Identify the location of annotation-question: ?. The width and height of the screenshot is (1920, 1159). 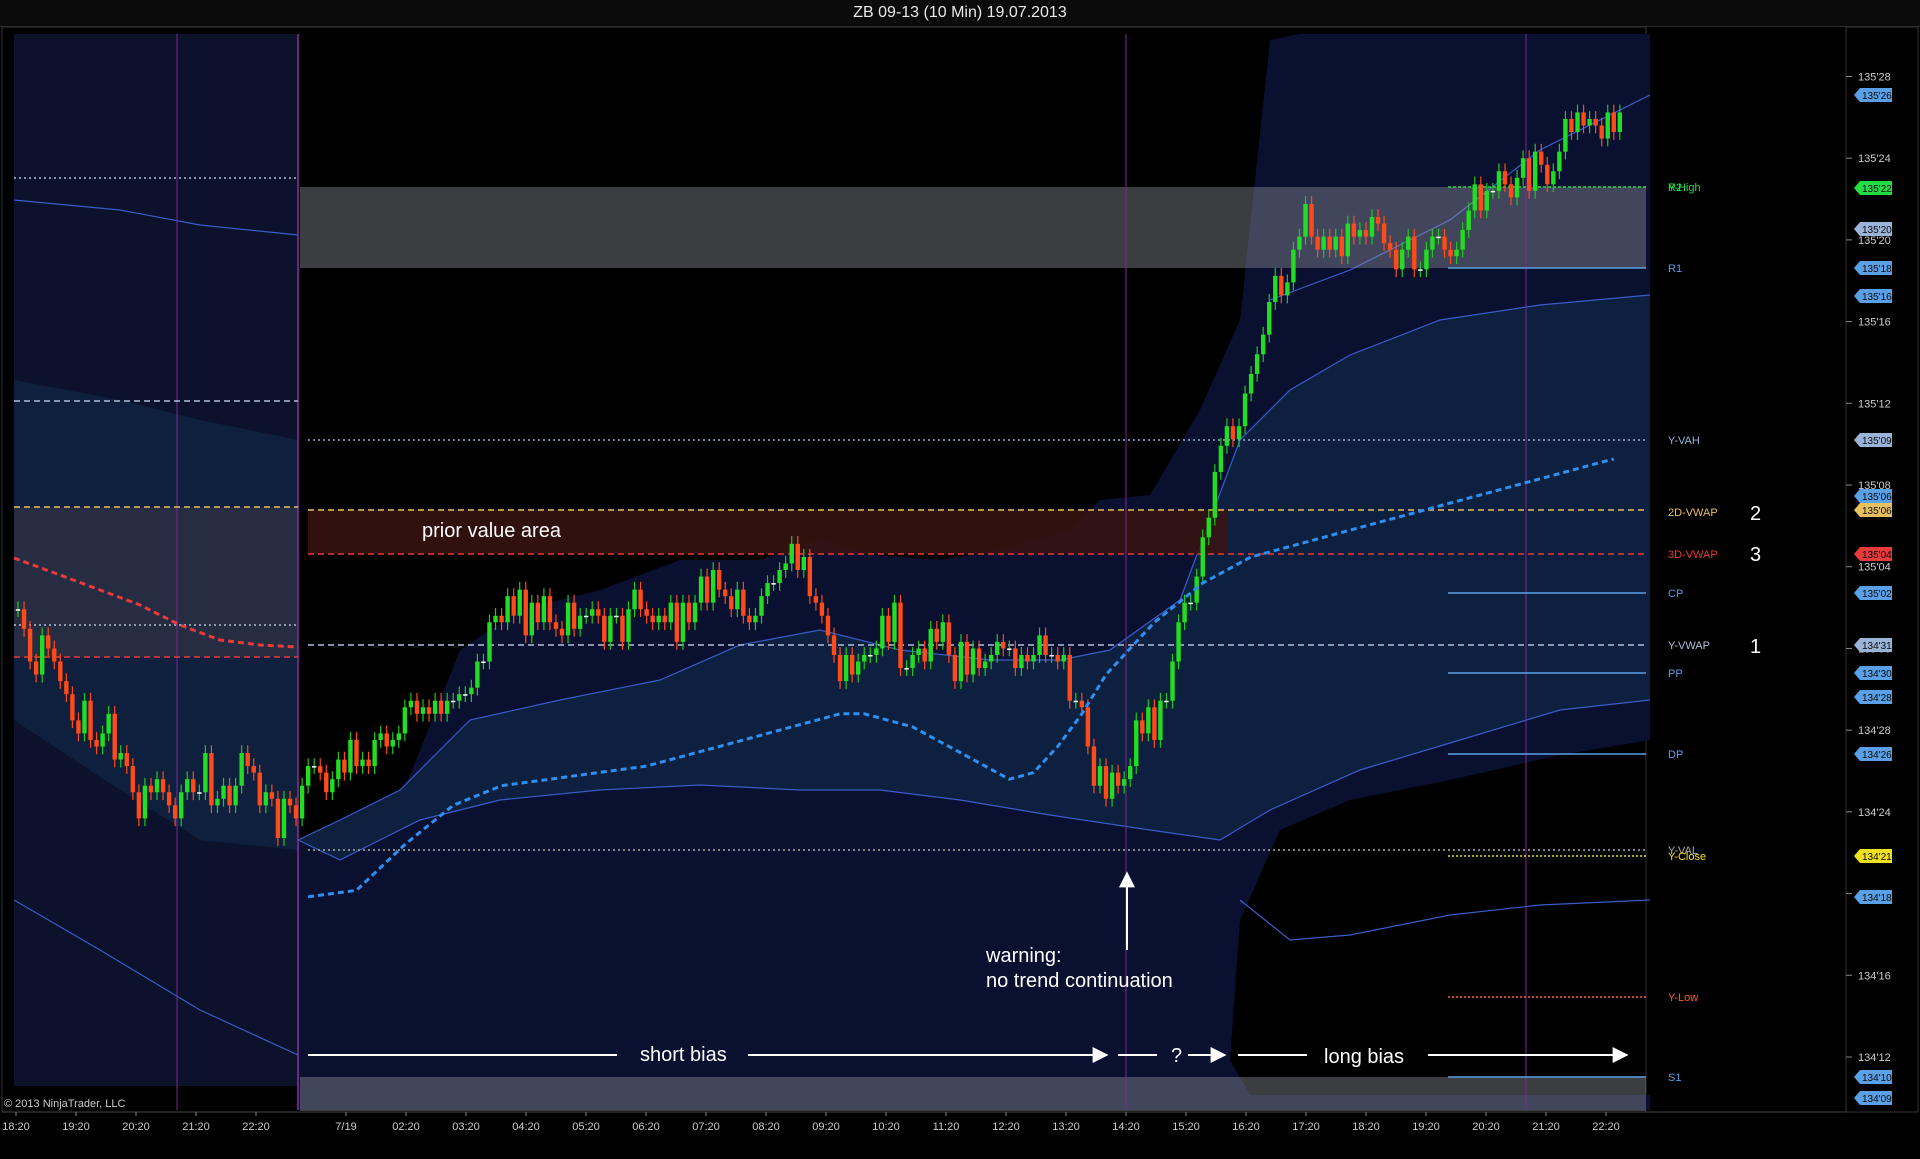
(1176, 1056).